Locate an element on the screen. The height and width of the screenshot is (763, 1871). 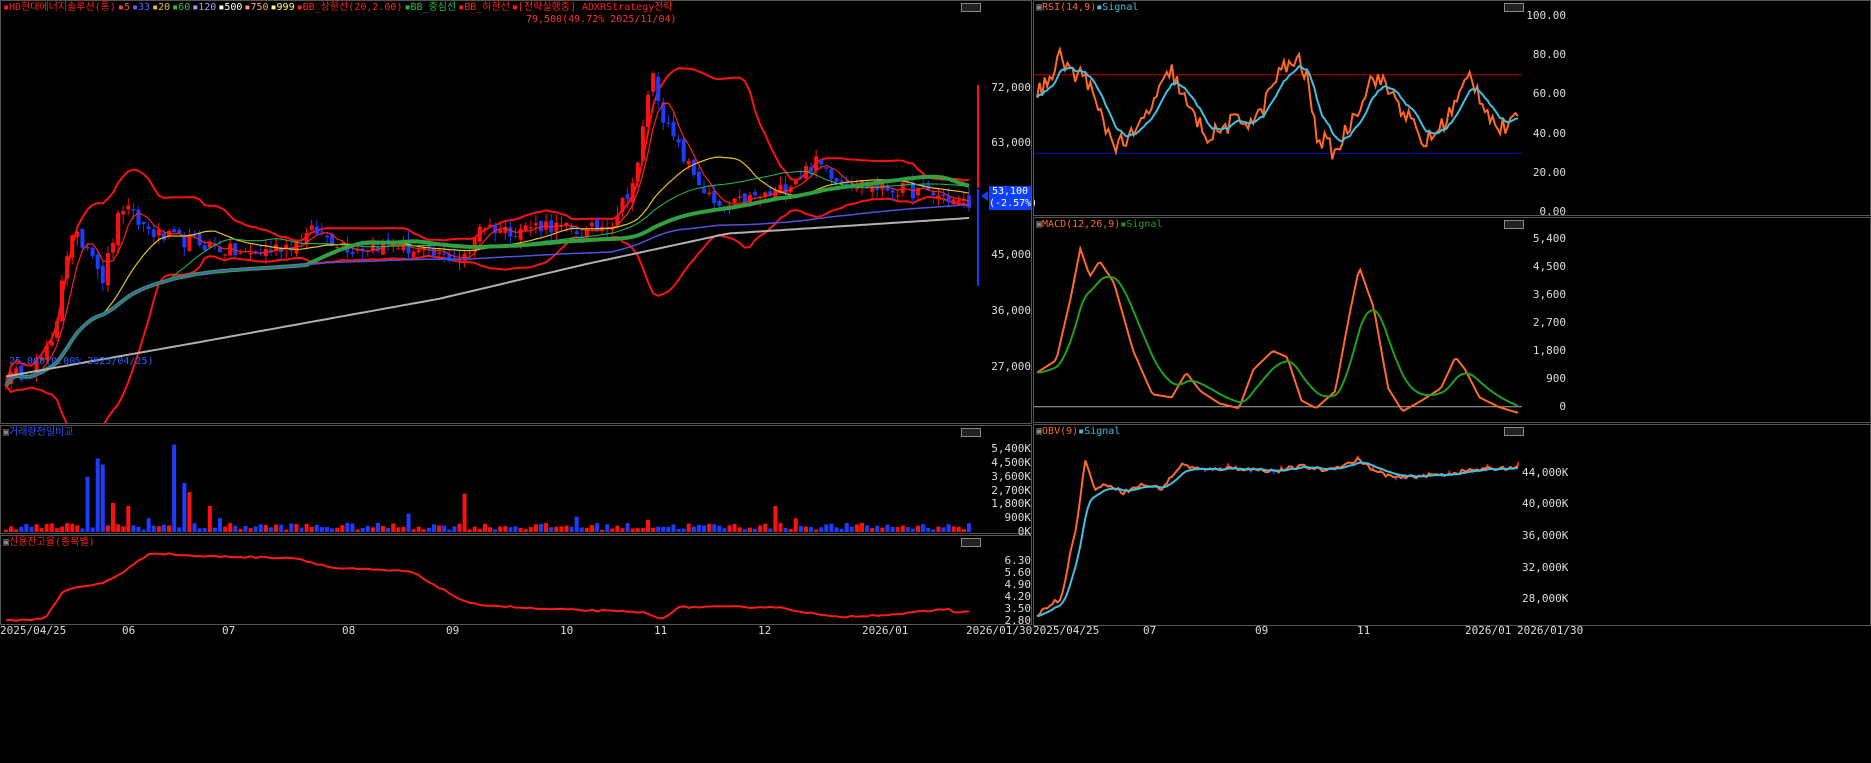
axis-tick-label: 3.50 is located at coordinates (1018, 608).